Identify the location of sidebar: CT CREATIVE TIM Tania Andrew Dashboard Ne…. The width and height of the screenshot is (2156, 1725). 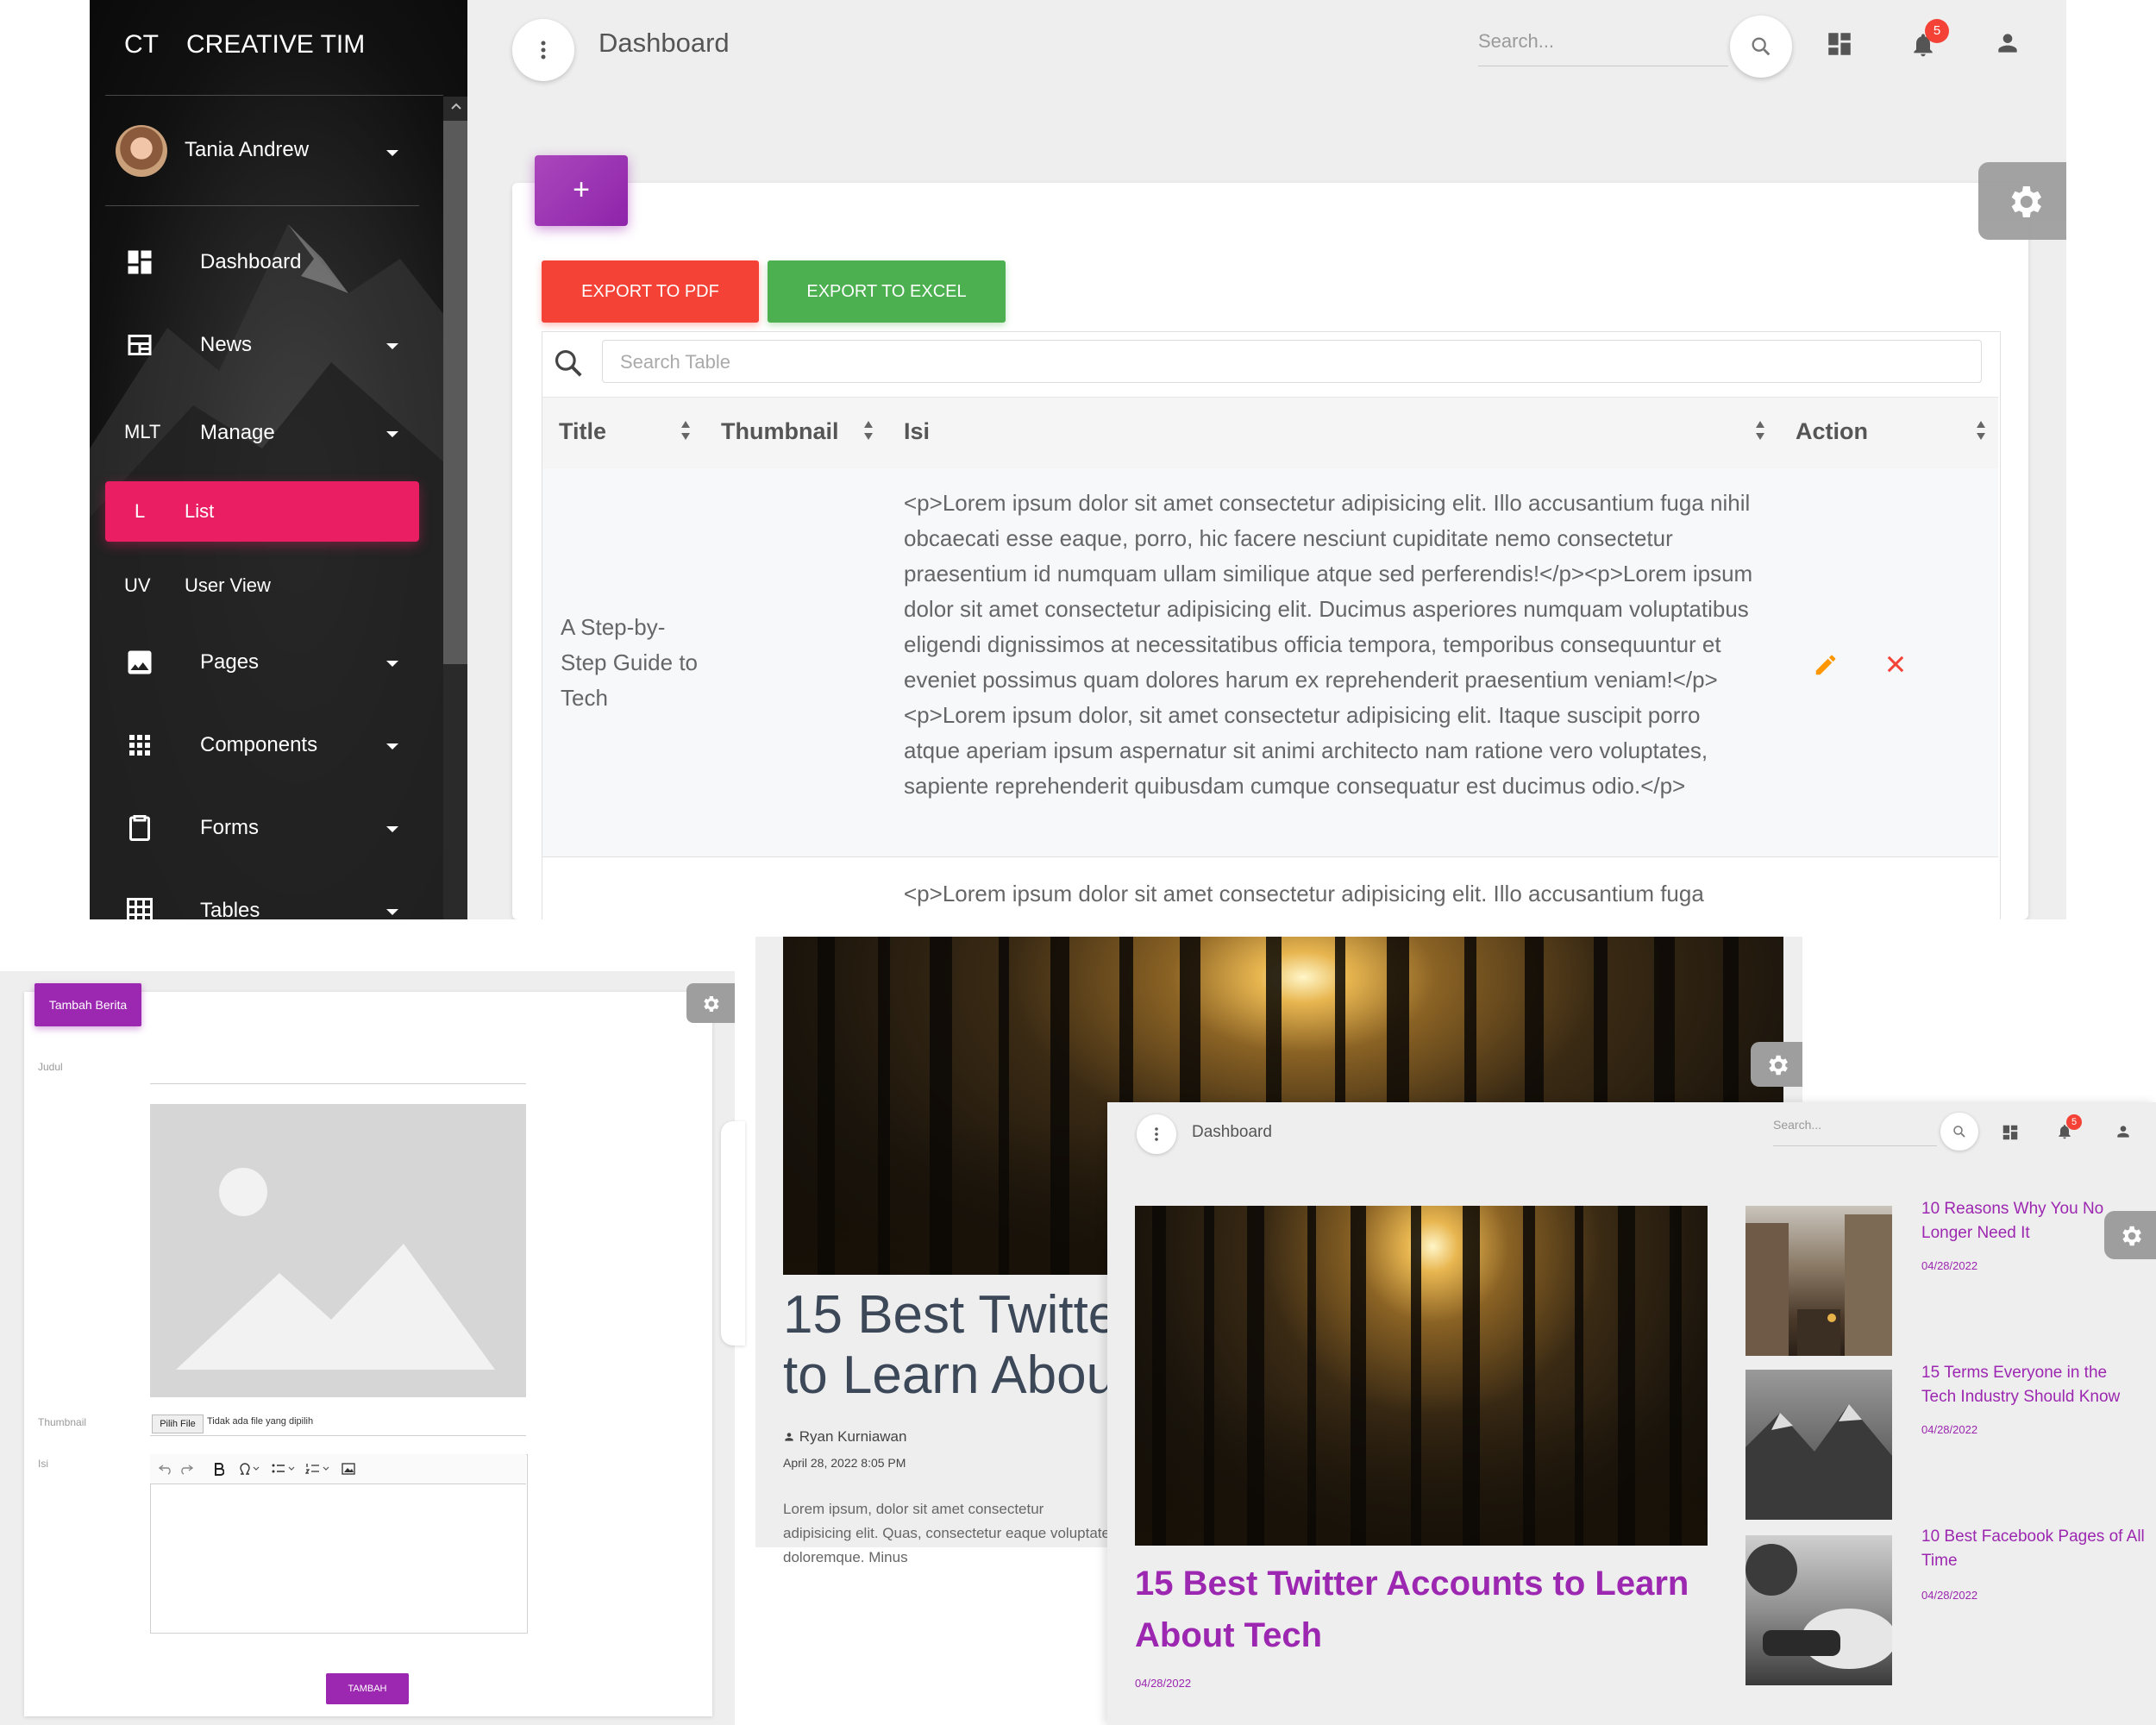
(278, 460).